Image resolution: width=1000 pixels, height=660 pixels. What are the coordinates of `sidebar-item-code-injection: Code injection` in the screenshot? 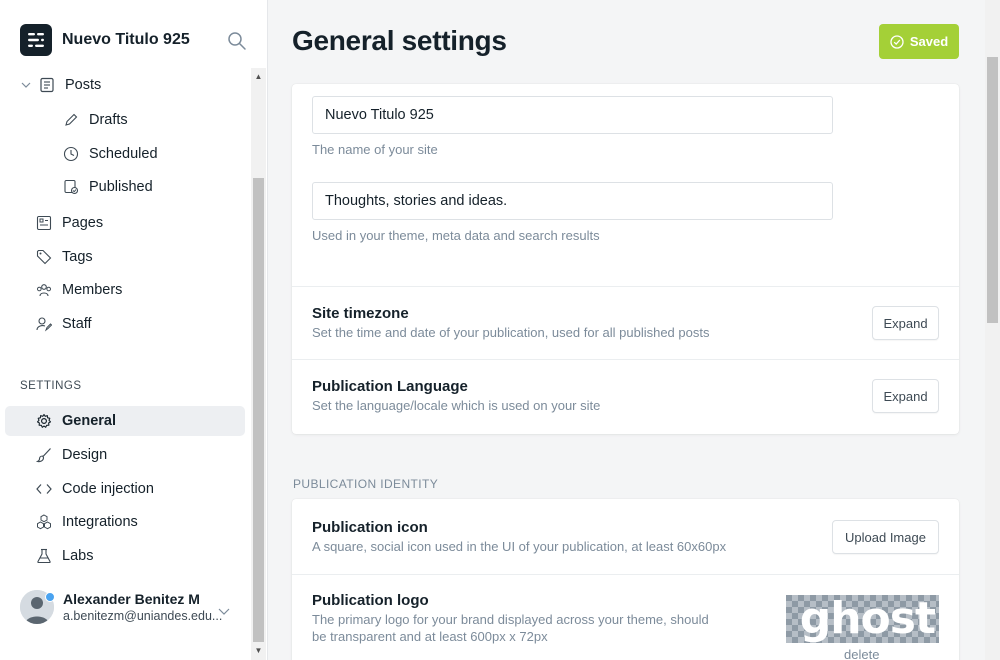 It's located at (157, 489).